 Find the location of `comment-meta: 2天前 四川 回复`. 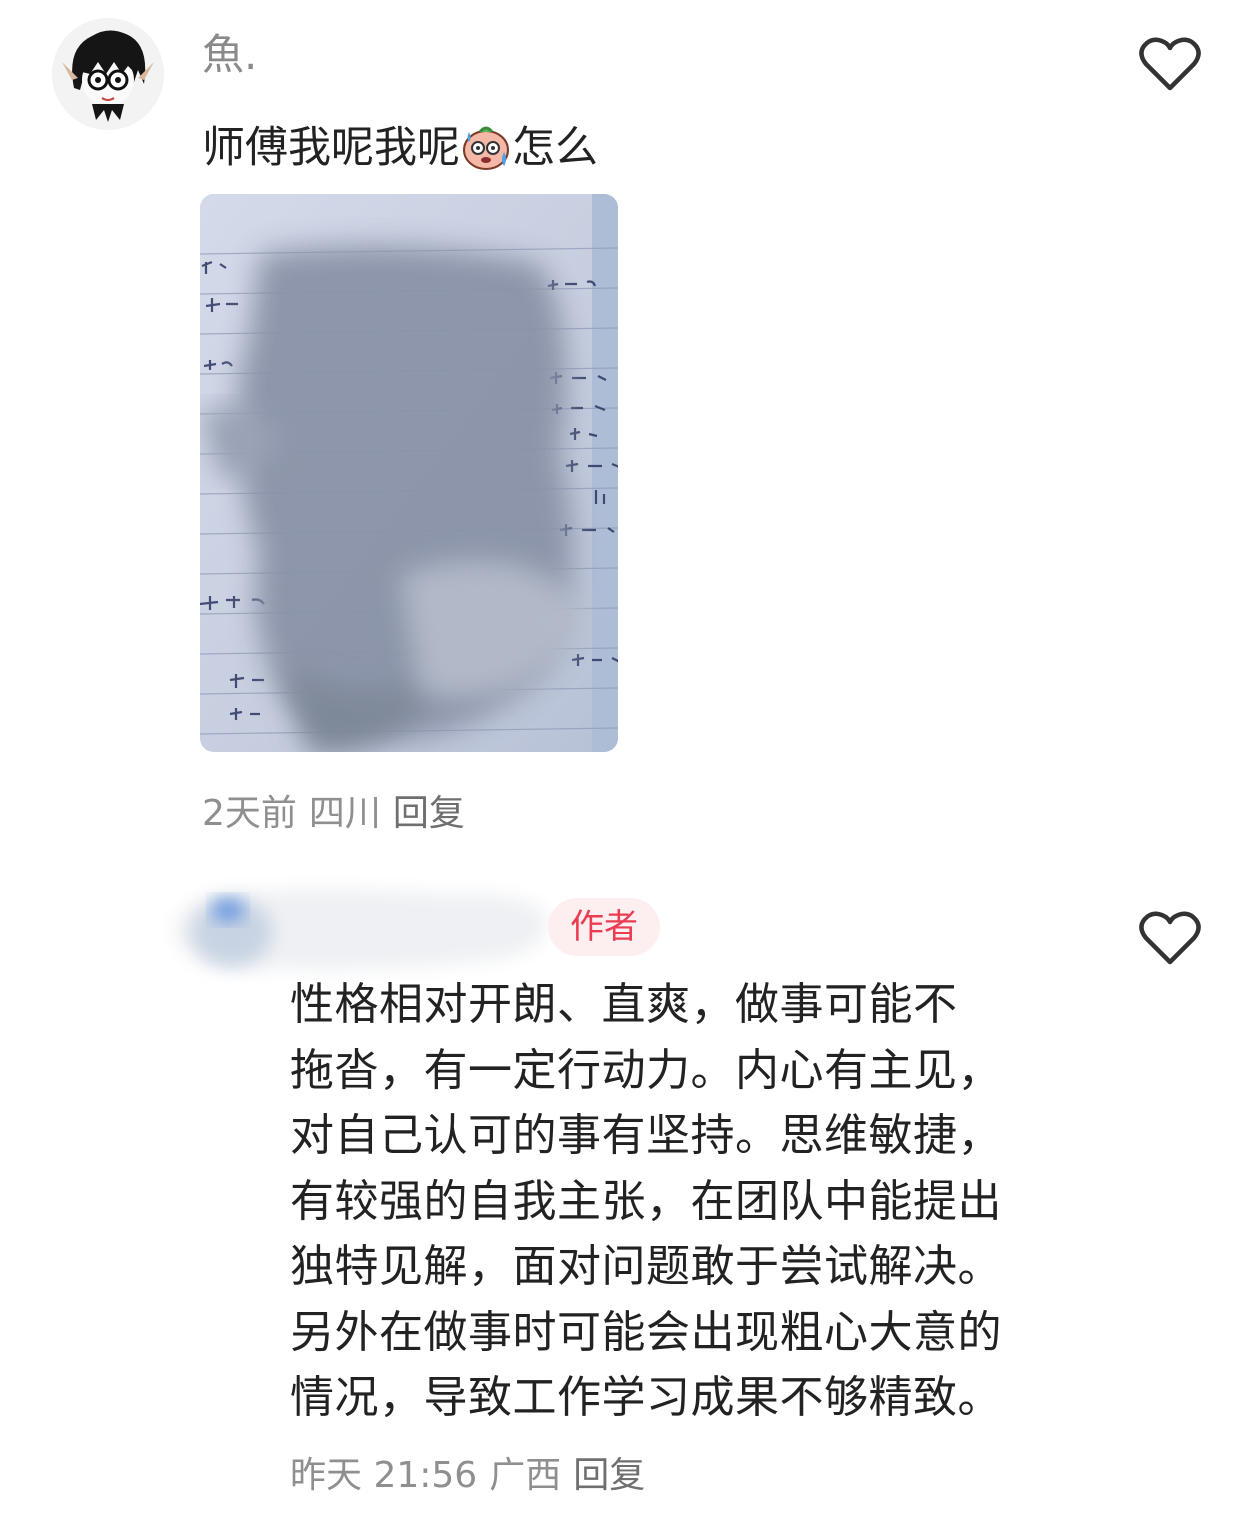

comment-meta: 2天前 四川 回复 is located at coordinates (339, 814).